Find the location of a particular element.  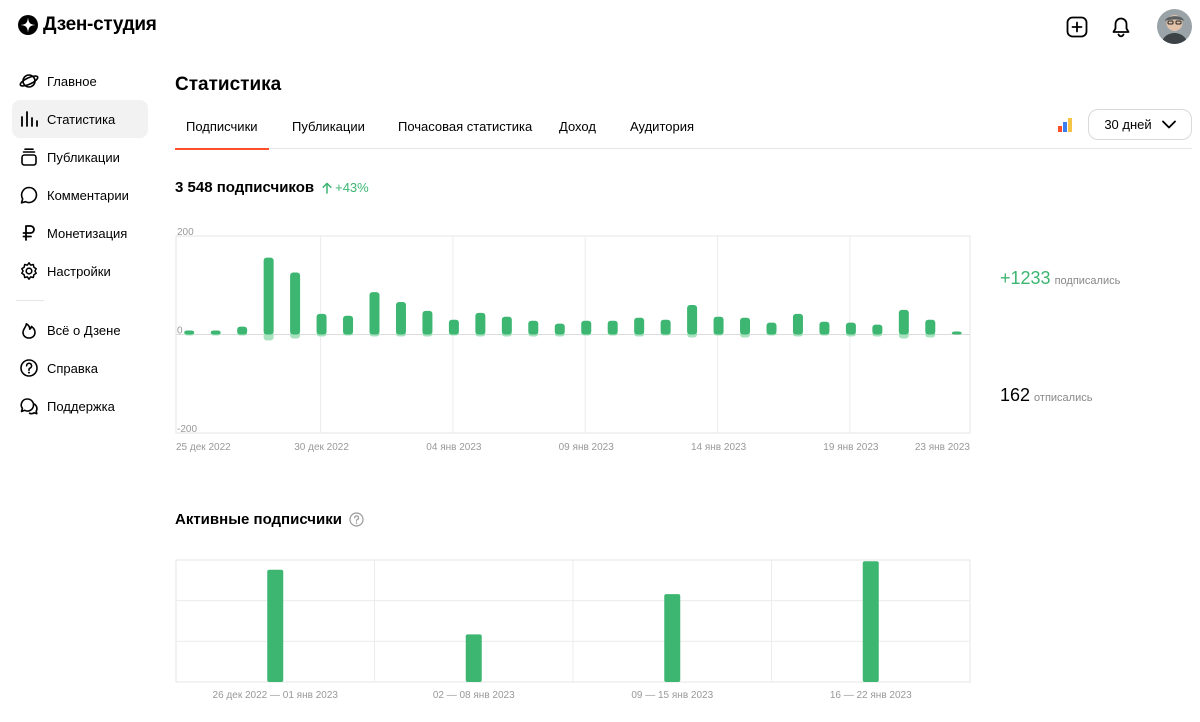

subscribers-total: 3 548 подписчиков +43% is located at coordinates (272, 187).